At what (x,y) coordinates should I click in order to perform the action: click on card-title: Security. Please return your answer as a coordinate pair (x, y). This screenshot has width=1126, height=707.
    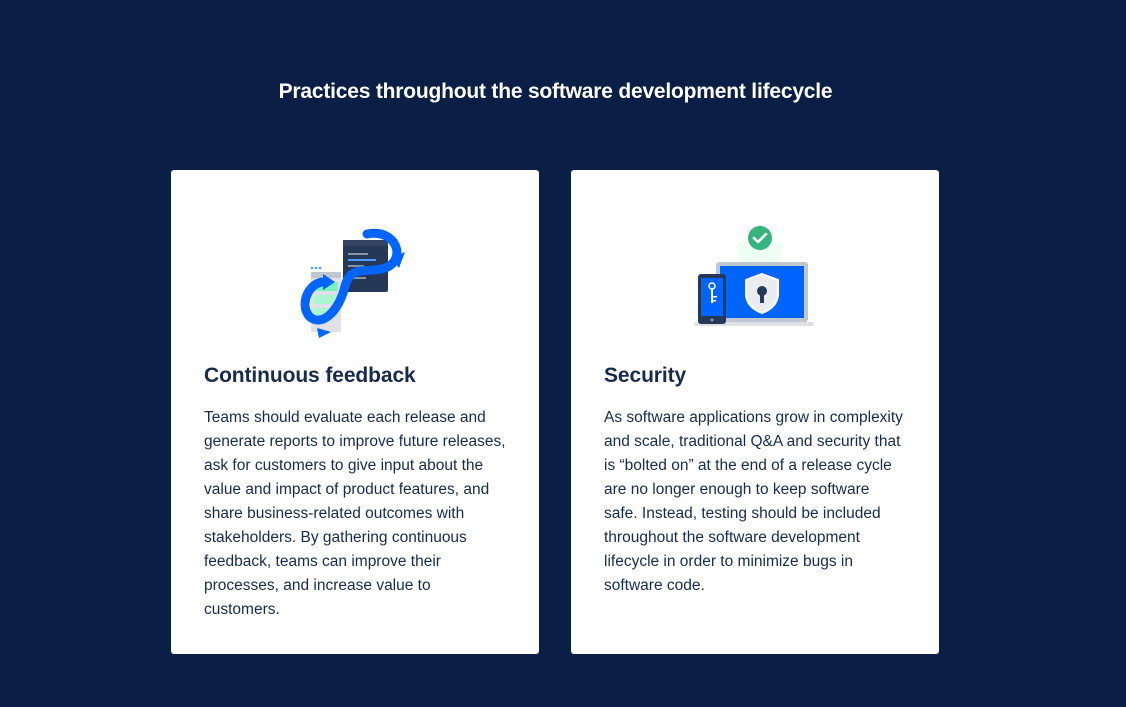
    Looking at the image, I should click on (645, 375).